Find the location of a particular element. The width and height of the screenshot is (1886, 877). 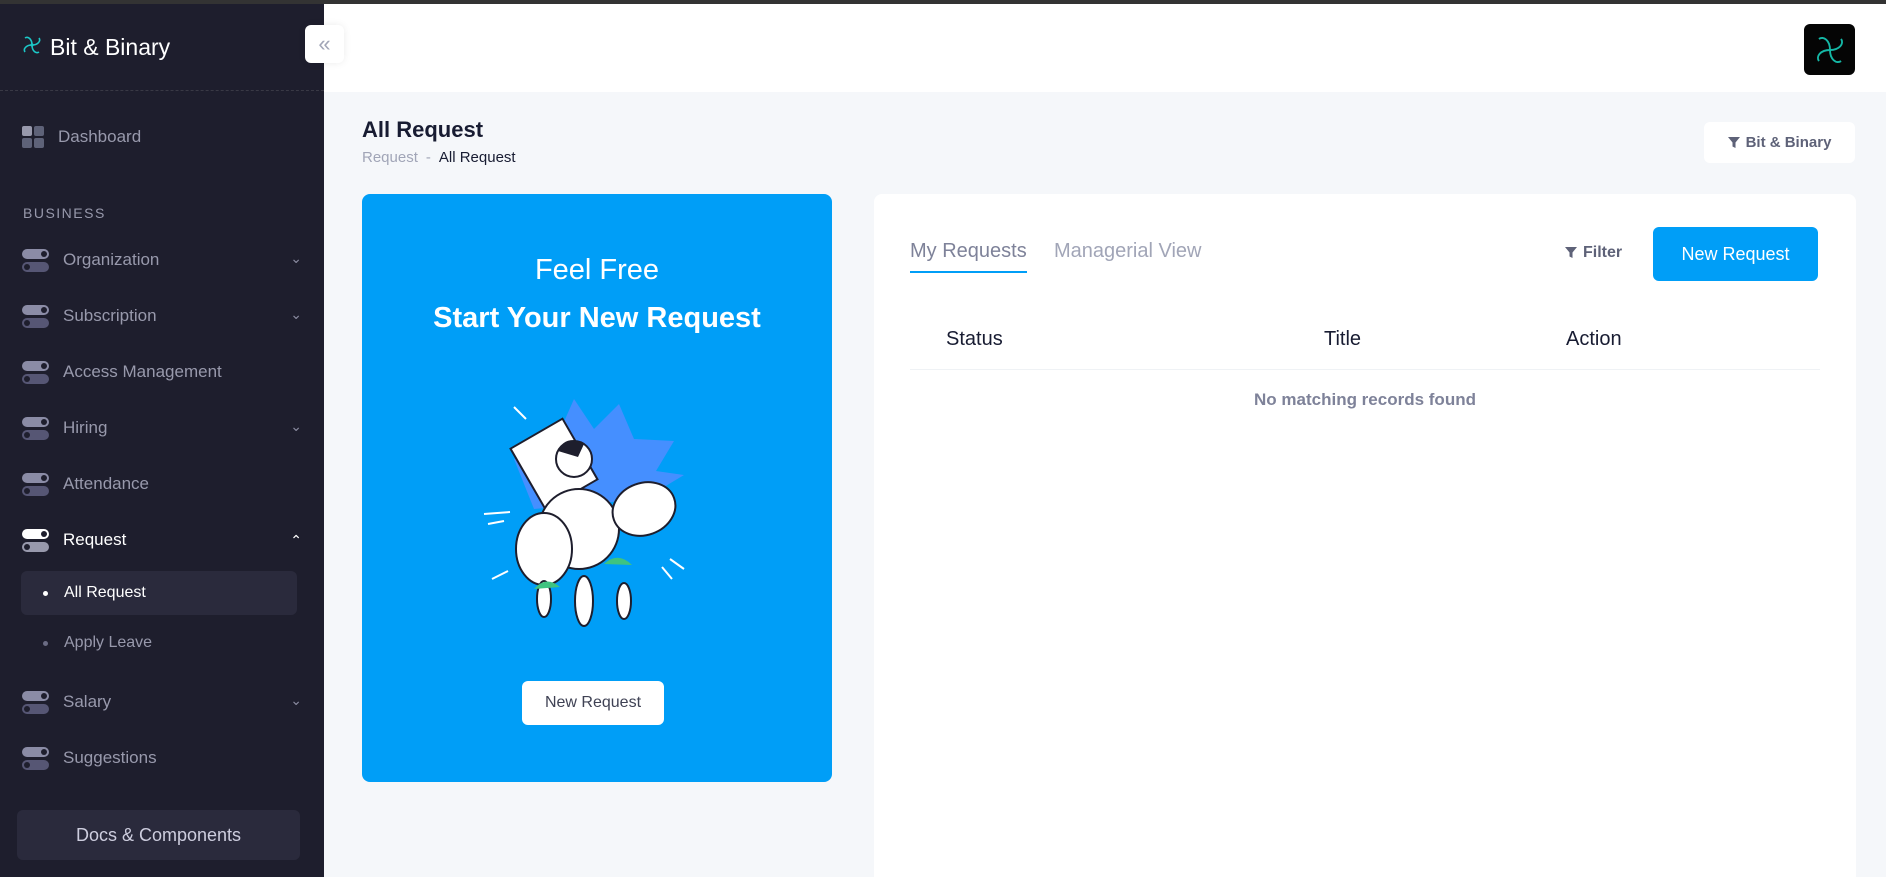

double-chevron-left-icon: « is located at coordinates (324, 43).